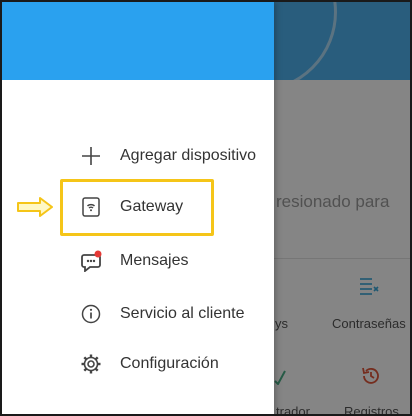  Describe the element at coordinates (137, 207) in the screenshot. I see `gateway-highlight-box` at that location.